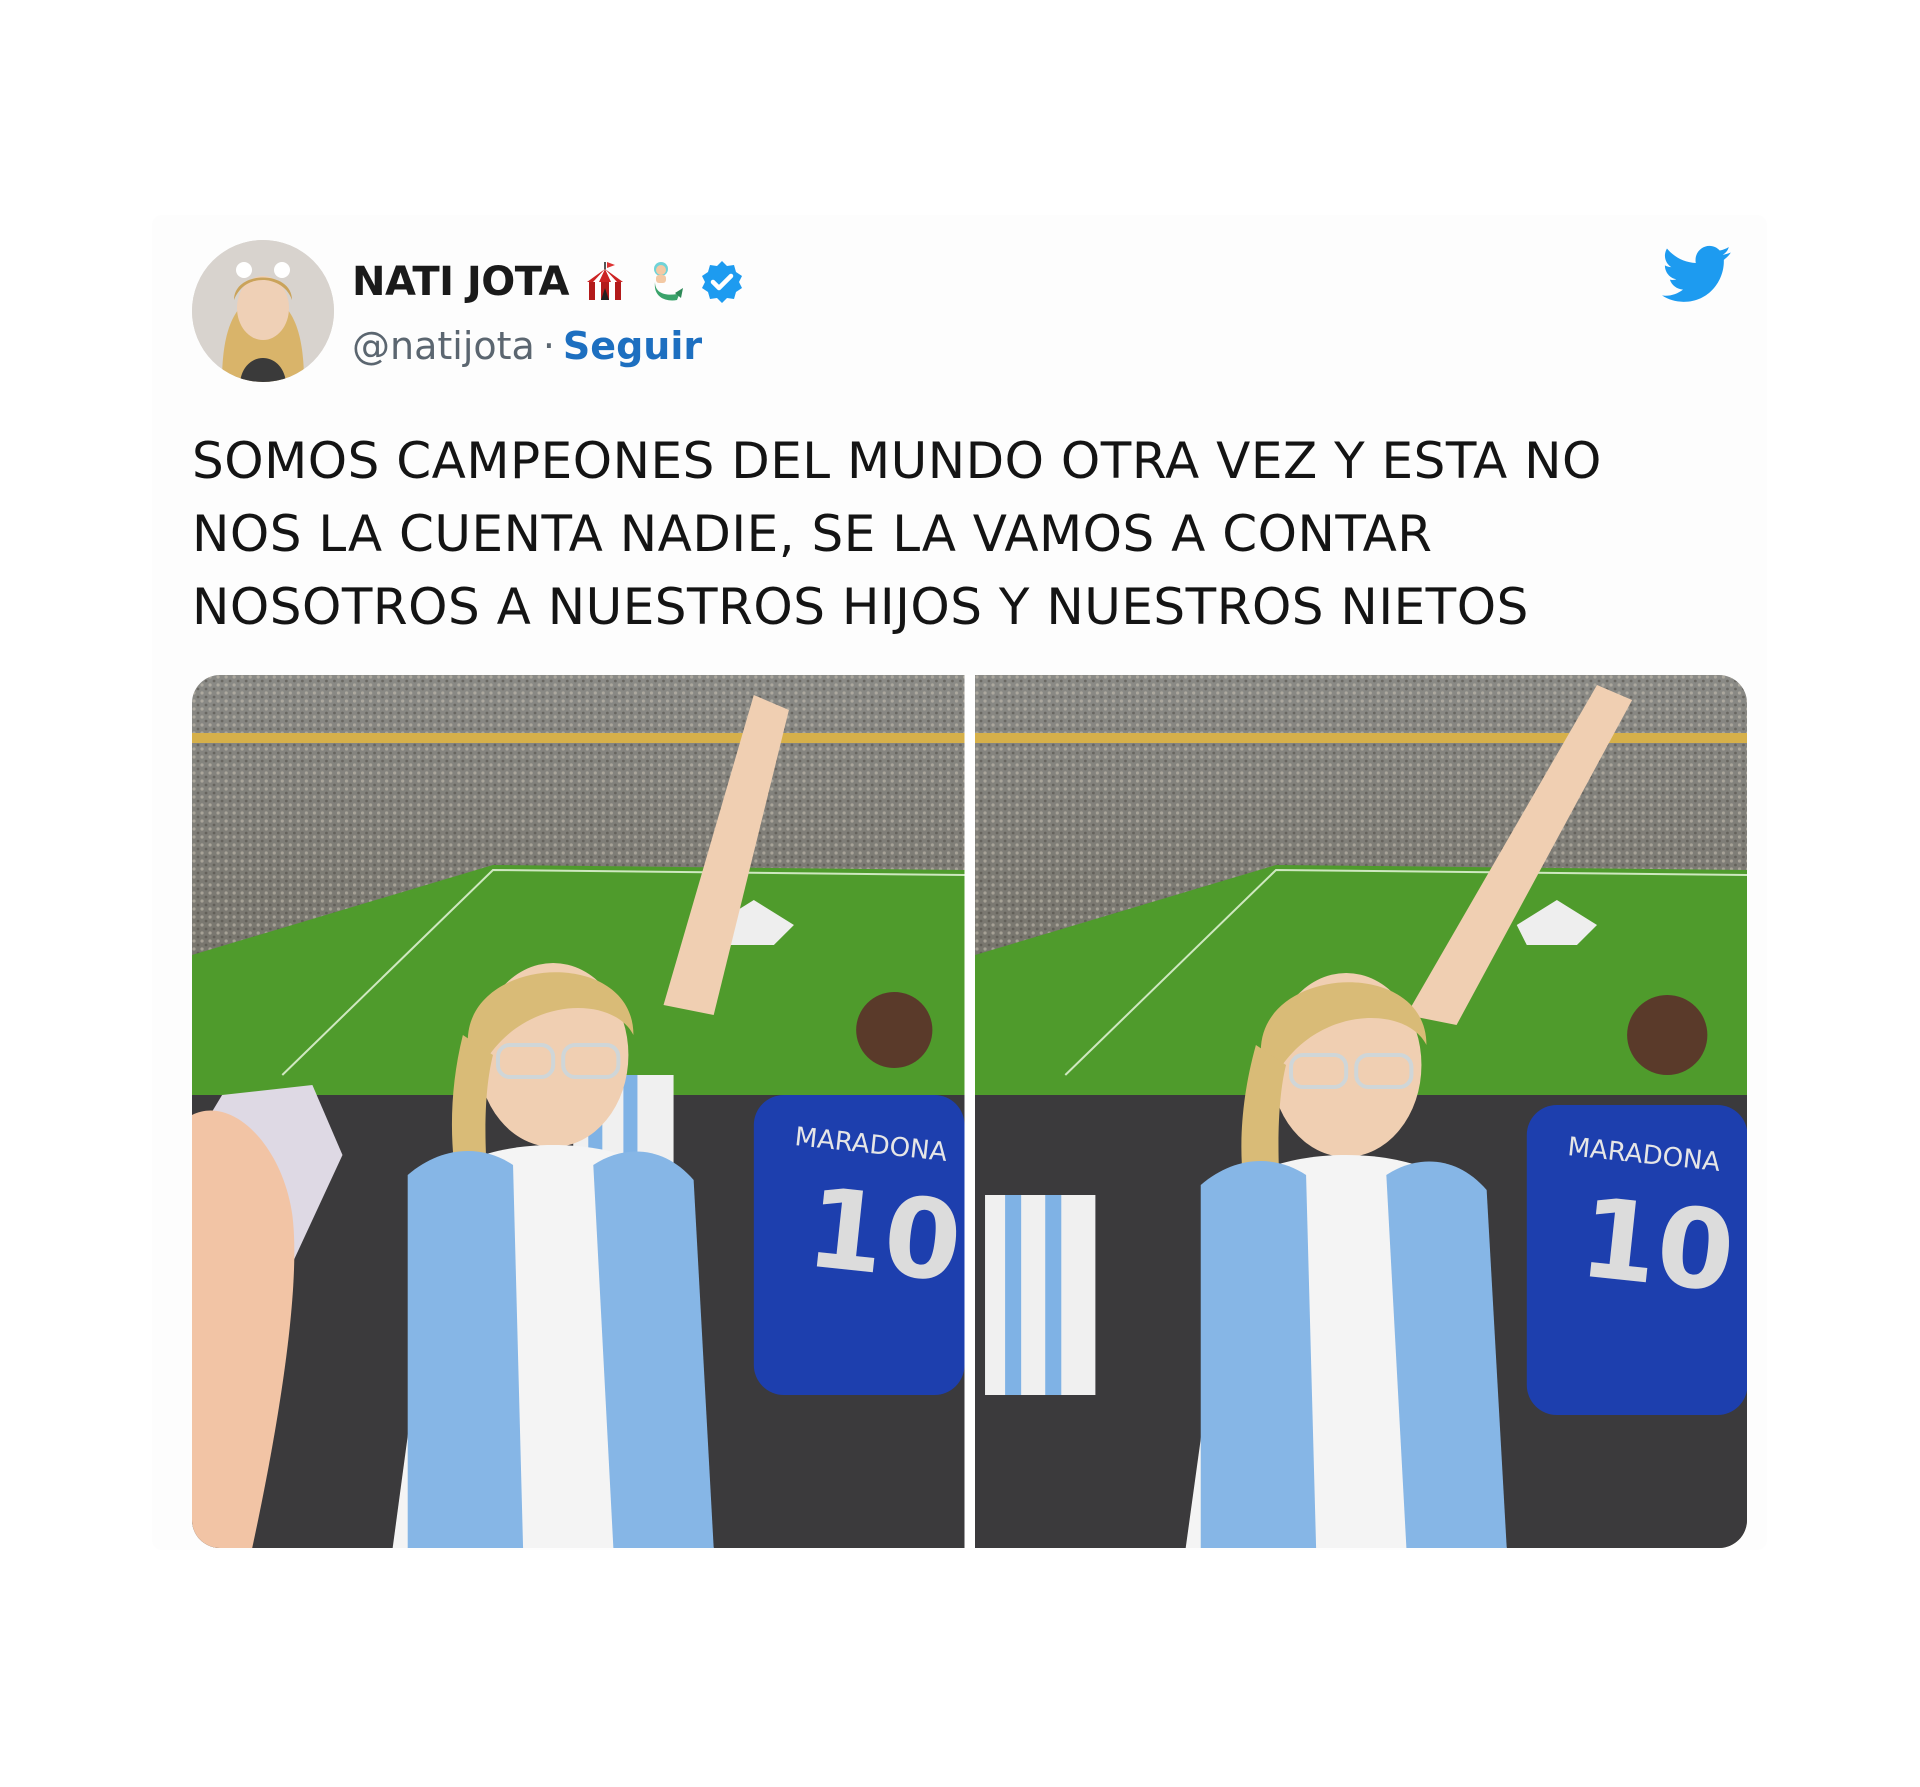  Describe the element at coordinates (663, 282) in the screenshot. I see `mermaid-emoji` at that location.